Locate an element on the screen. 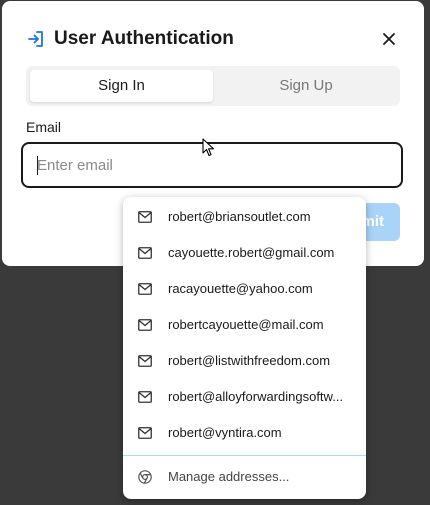 This screenshot has width=430, height=505. auth-tabs: Sign In Sign Up is located at coordinates (213, 86).